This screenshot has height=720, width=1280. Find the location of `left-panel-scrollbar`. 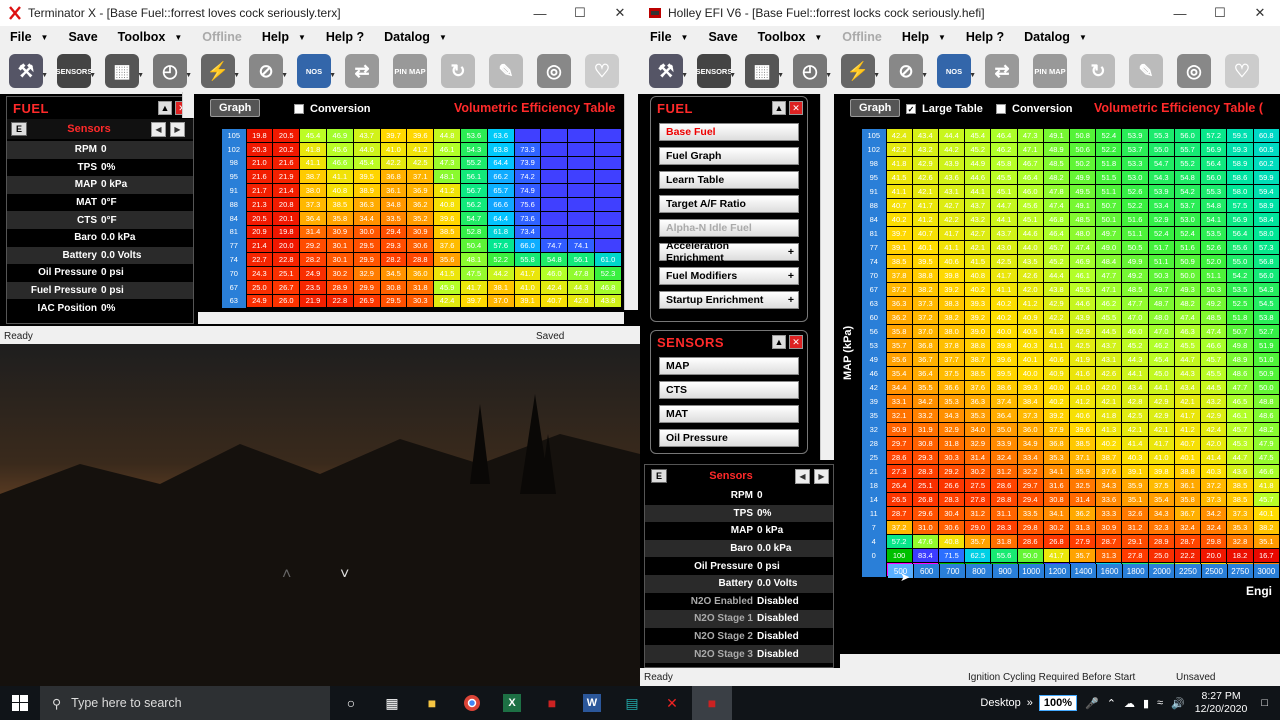

left-panel-scrollbar is located at coordinates (188, 105).